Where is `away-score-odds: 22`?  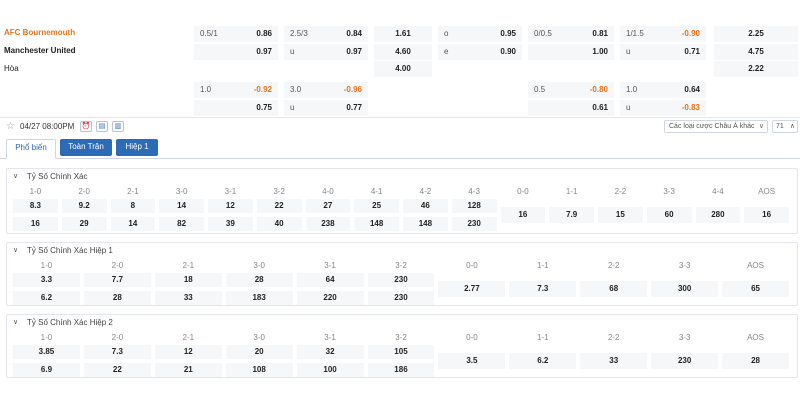 away-score-odds: 22 is located at coordinates (117, 370).